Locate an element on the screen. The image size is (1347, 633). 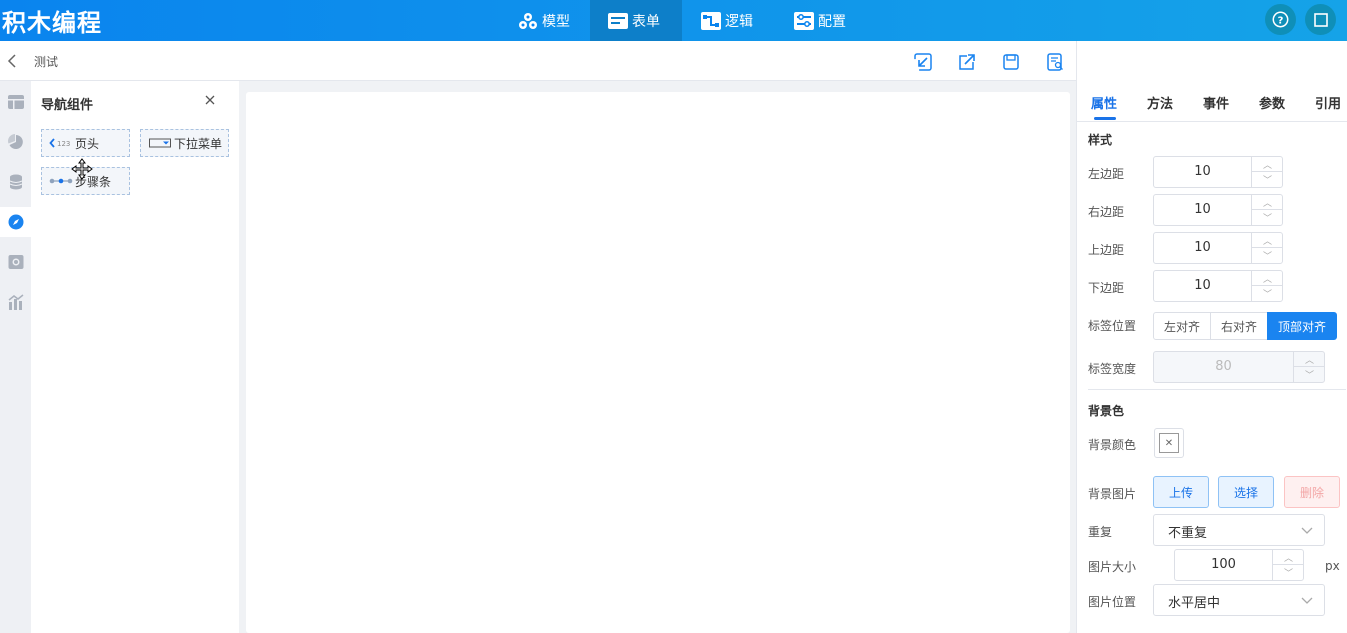
tab-form: 表单 is located at coordinates (636, 20).